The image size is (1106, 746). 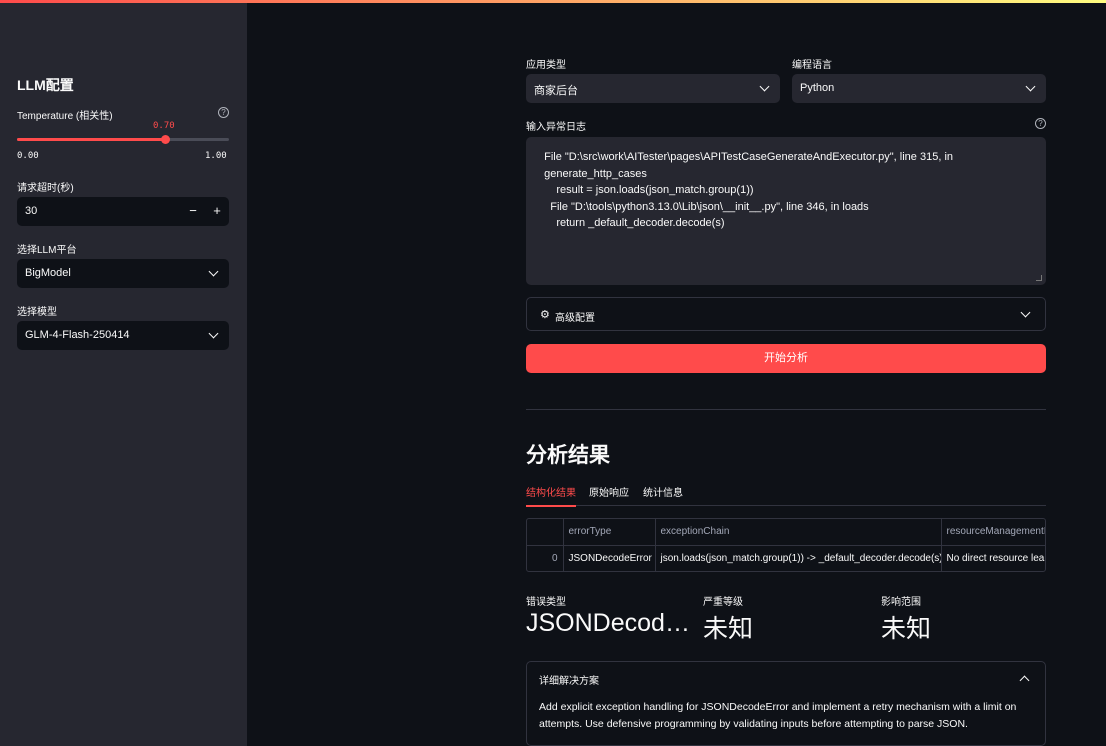 I want to click on table-cell: No direct resource leak, so click(x=993, y=558).